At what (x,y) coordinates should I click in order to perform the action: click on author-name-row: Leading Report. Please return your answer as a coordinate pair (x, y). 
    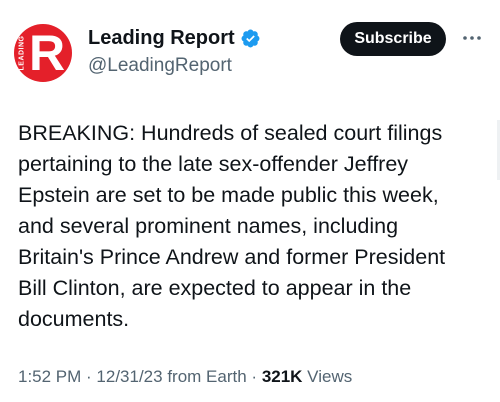
    Looking at the image, I should click on (174, 38).